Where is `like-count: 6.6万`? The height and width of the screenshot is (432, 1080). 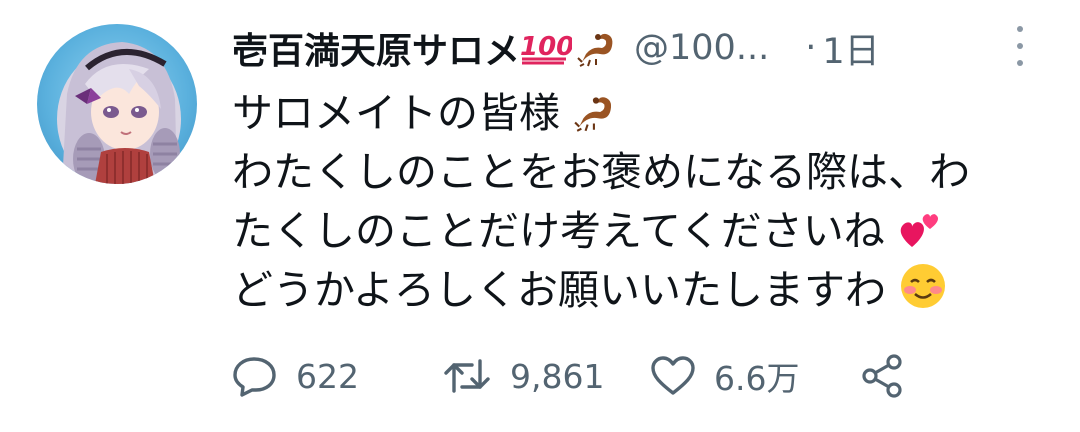 like-count: 6.6万 is located at coordinates (757, 378).